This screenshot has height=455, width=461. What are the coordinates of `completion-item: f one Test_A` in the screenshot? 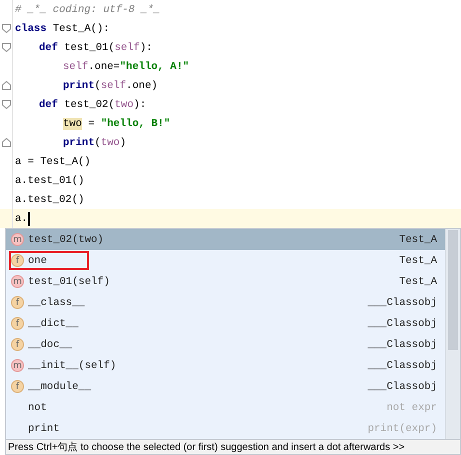 It's located at (225, 260).